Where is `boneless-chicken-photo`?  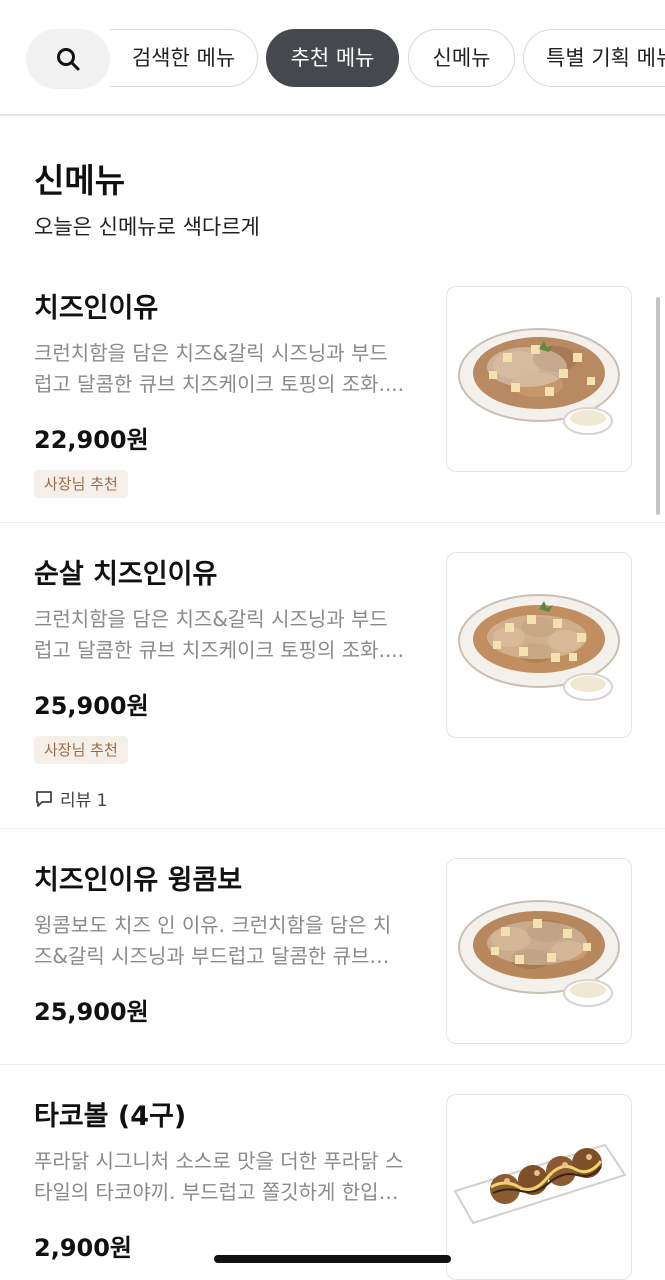
boneless-chicken-photo is located at coordinates (539, 647).